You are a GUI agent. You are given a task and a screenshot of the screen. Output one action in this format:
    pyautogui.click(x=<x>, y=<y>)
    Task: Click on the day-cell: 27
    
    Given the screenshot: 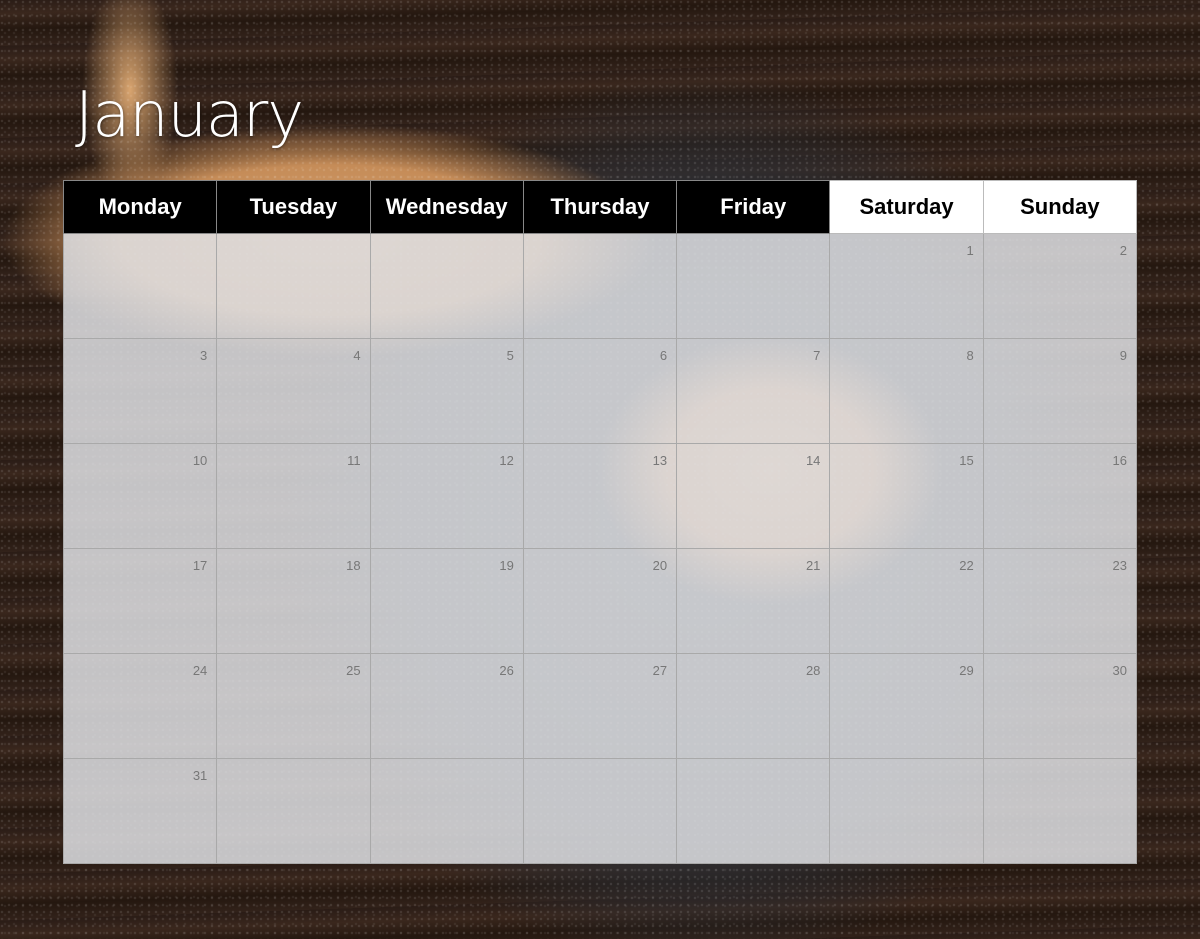 What is the action you would take?
    pyautogui.click(x=600, y=706)
    